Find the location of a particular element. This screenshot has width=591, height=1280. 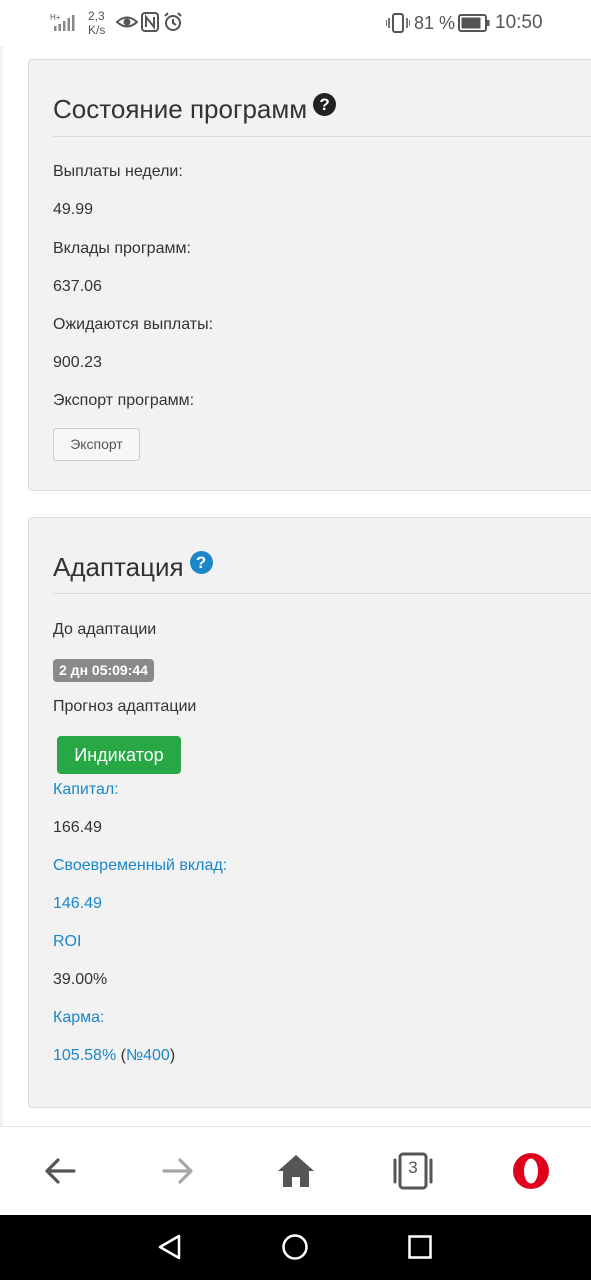

karma-value-link: 105.58% is located at coordinates (84, 1055).